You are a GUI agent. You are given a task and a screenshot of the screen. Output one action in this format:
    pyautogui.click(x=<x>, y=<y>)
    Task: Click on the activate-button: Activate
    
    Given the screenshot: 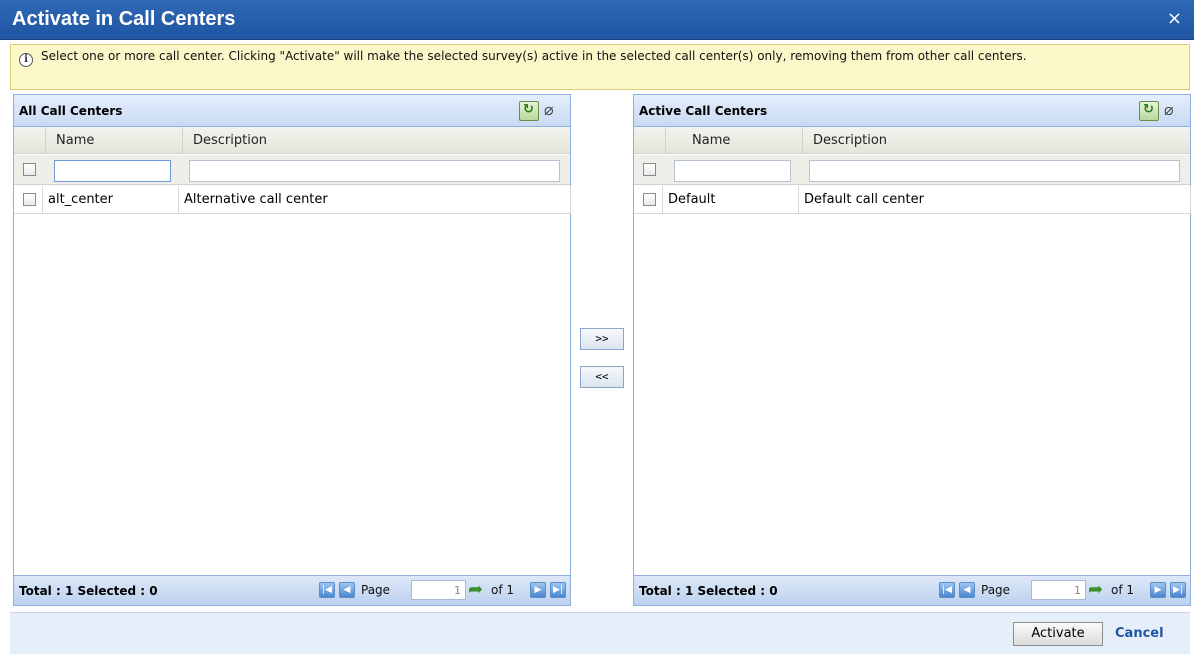 What is the action you would take?
    pyautogui.click(x=1058, y=634)
    